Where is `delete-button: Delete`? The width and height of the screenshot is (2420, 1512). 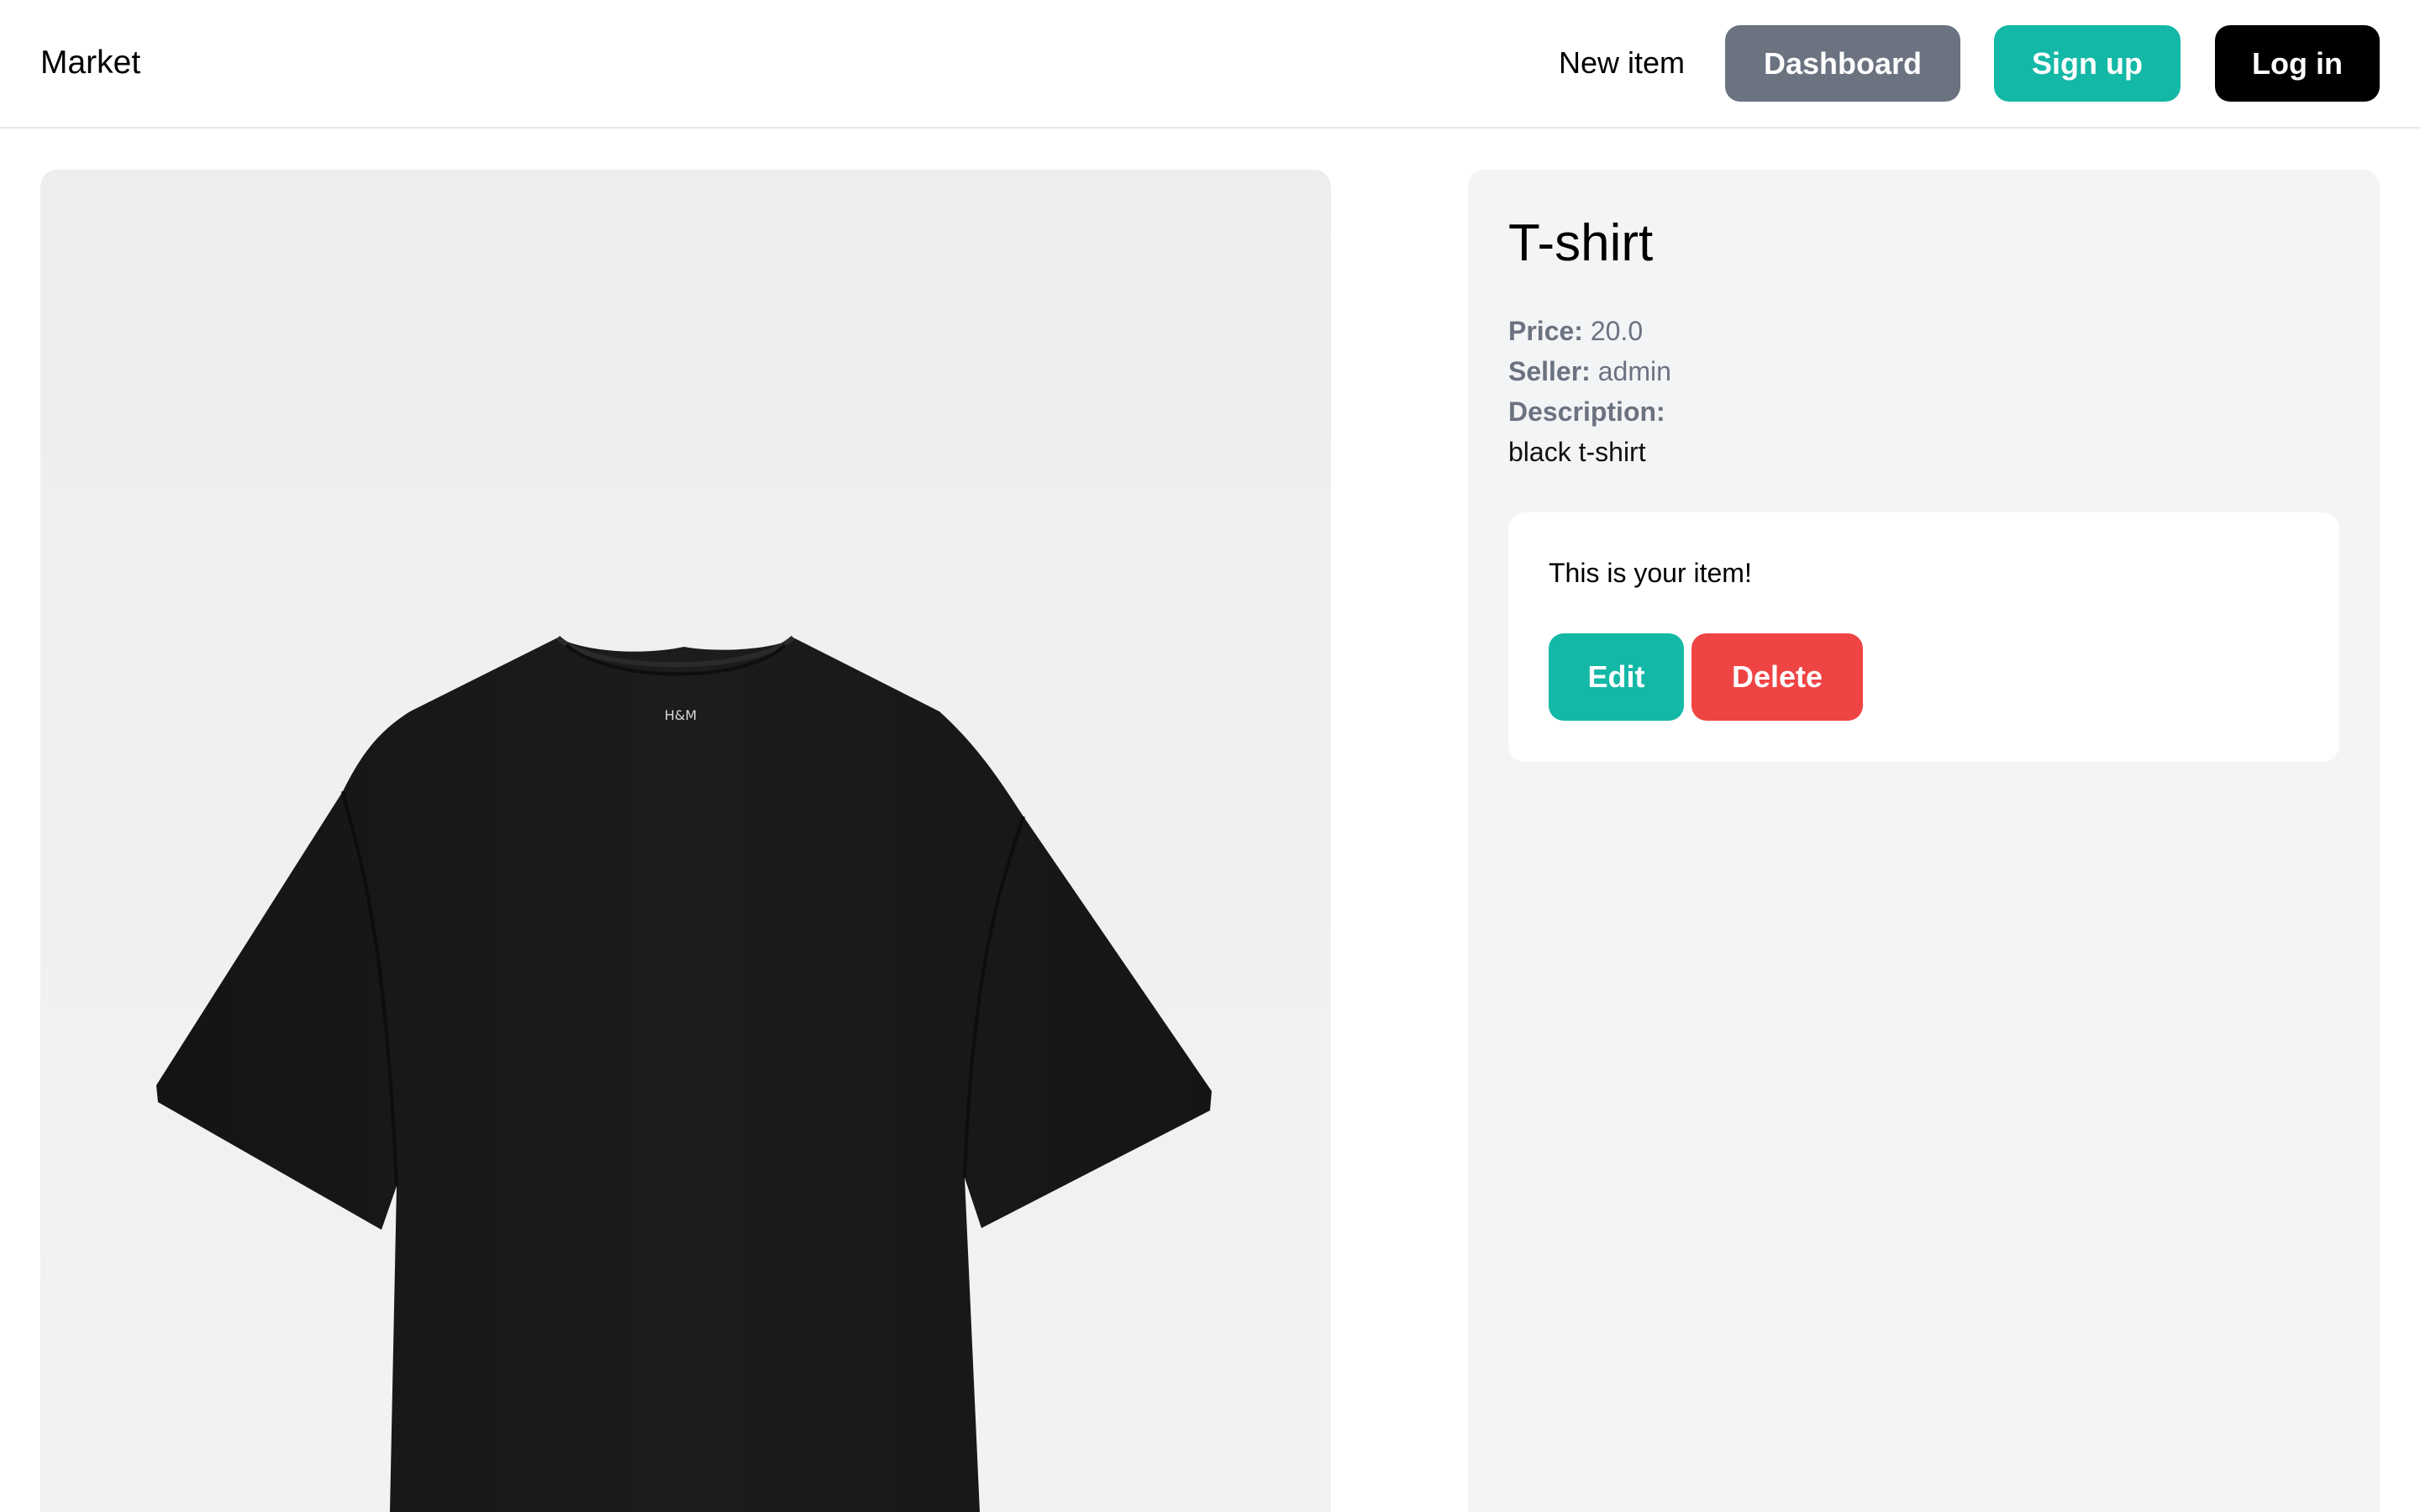 delete-button: Delete is located at coordinates (1777, 677).